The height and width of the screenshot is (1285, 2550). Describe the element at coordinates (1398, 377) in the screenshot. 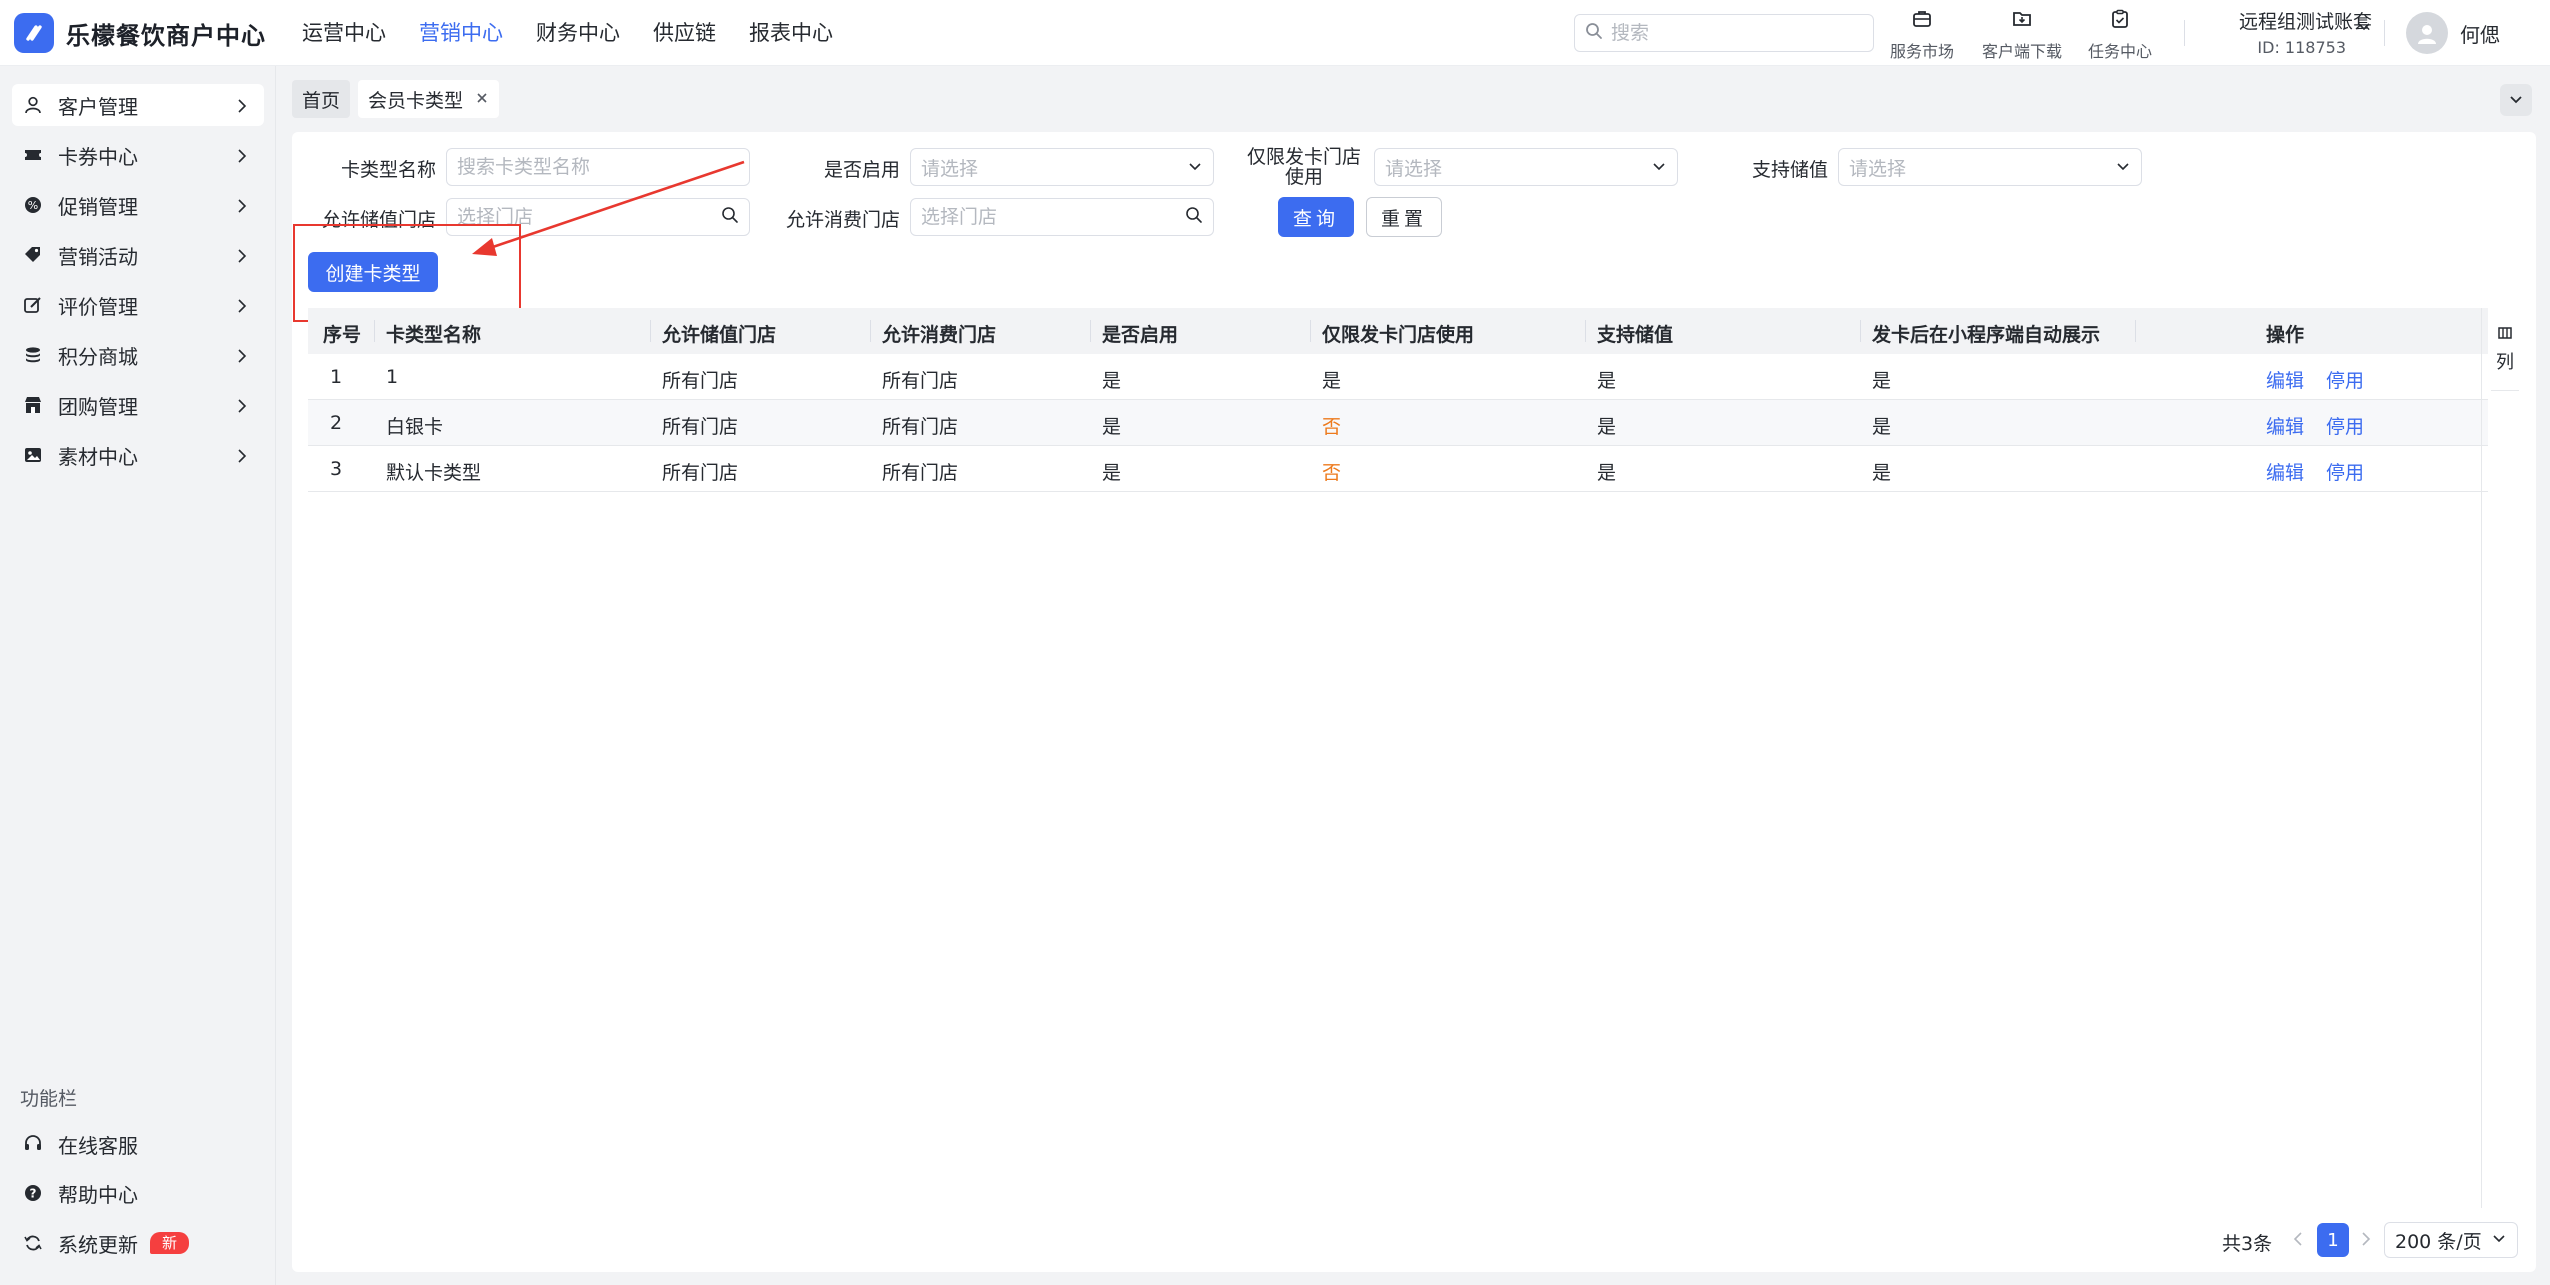

I see `table-row: 1 1 所有门店 所有门店 是 是 是 是 编辑 停用` at that location.